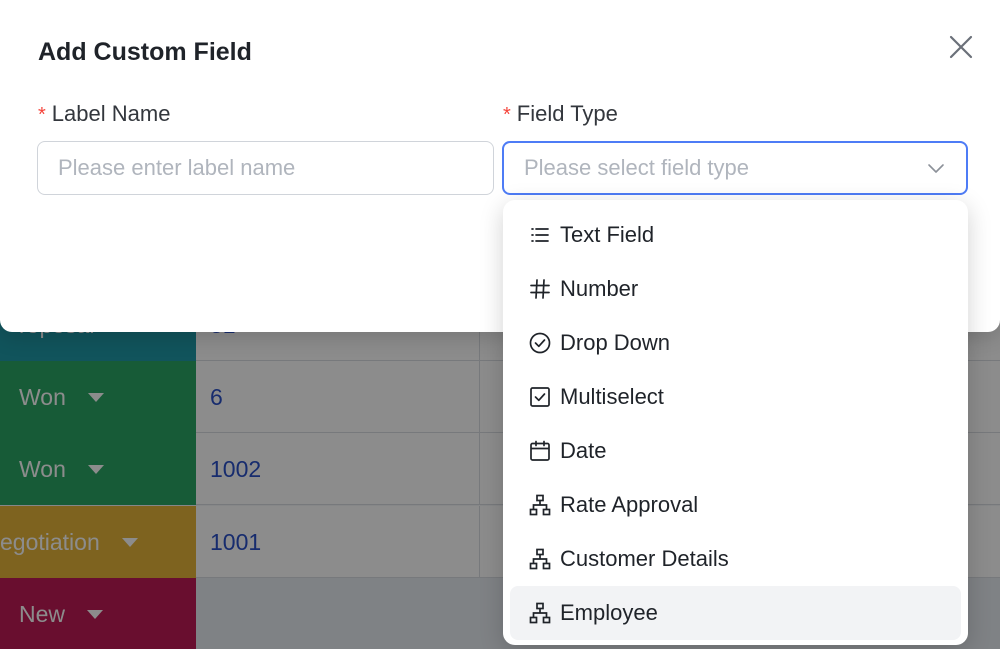 The width and height of the screenshot is (1000, 649). Describe the element at coordinates (735, 397) in the screenshot. I see `option-multiselect: Multiselect` at that location.